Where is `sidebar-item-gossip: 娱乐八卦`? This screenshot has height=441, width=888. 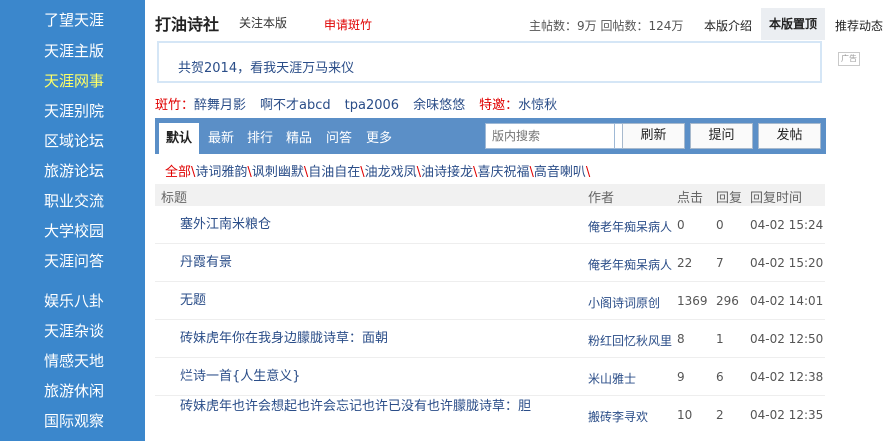 sidebar-item-gossip: 娱乐八卦 is located at coordinates (72, 301).